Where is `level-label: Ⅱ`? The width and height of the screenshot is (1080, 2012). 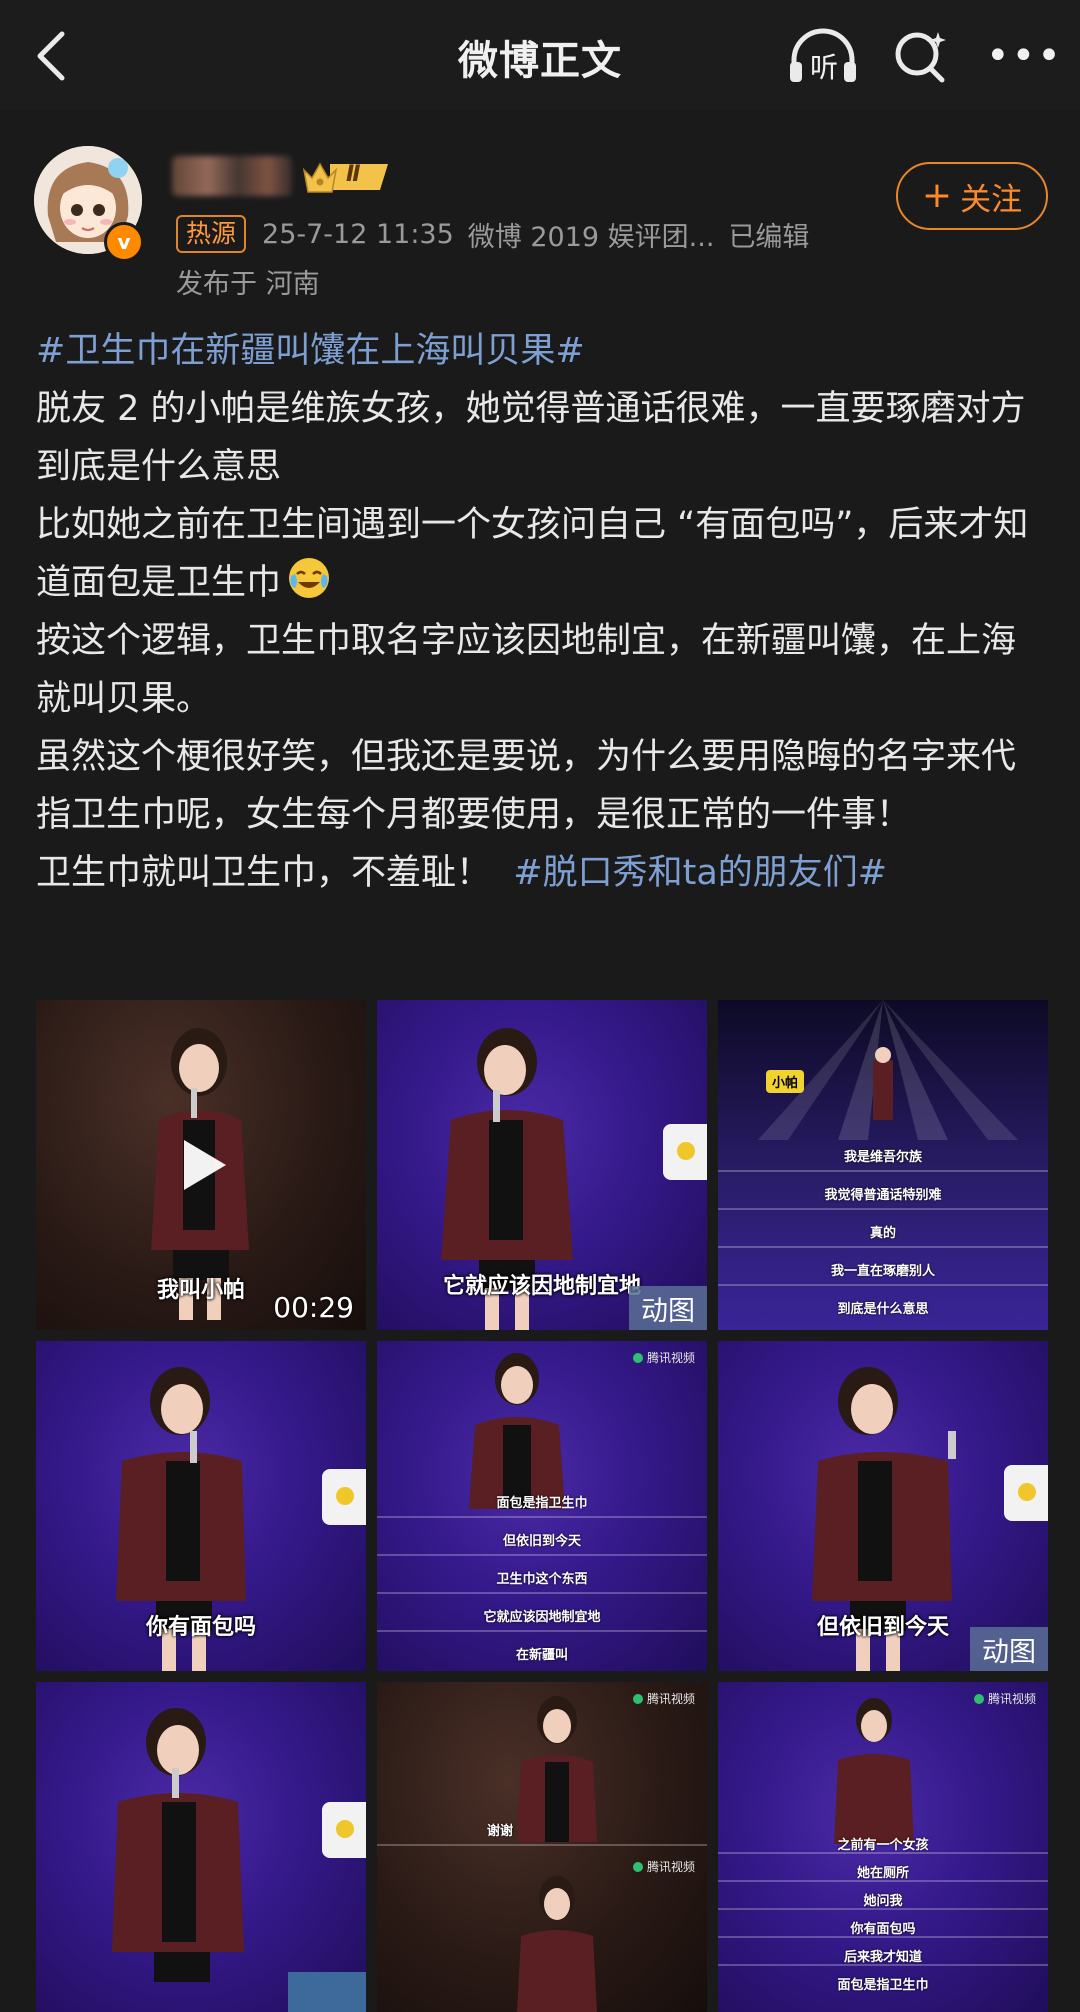
level-label: Ⅱ is located at coordinates (353, 174).